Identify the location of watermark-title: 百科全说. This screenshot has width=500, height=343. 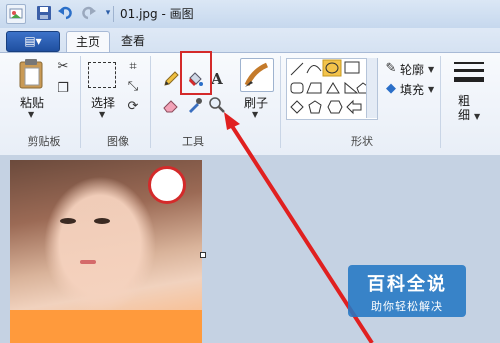
(407, 284).